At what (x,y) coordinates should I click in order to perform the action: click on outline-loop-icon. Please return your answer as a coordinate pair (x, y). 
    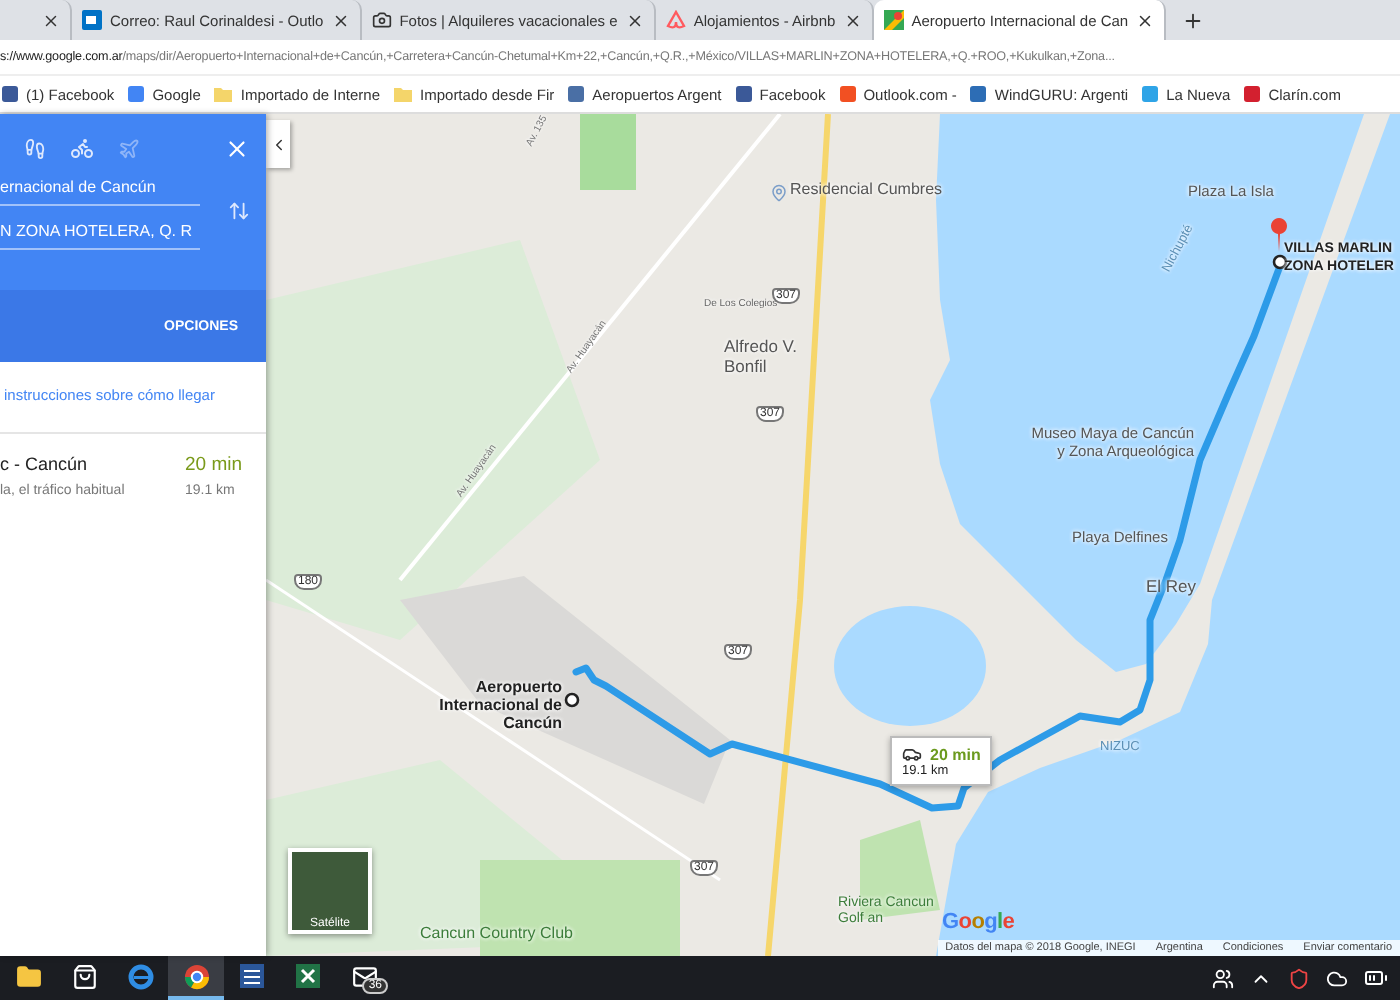
    Looking at the image, I should click on (675, 20).